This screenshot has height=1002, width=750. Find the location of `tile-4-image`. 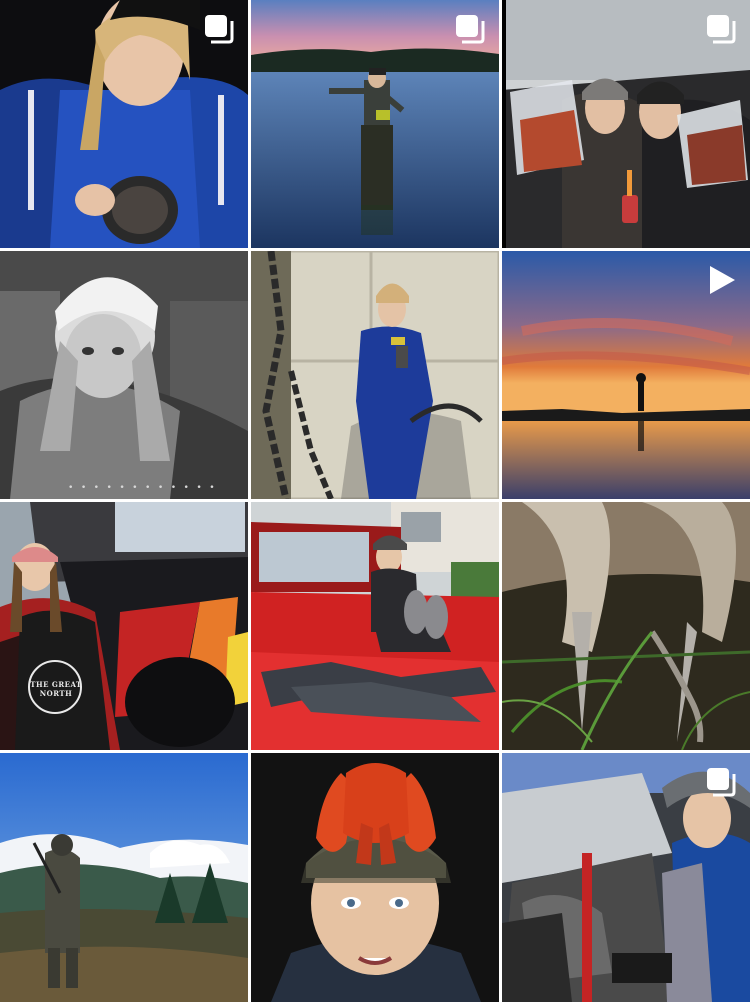

tile-4-image is located at coordinates (124, 375).